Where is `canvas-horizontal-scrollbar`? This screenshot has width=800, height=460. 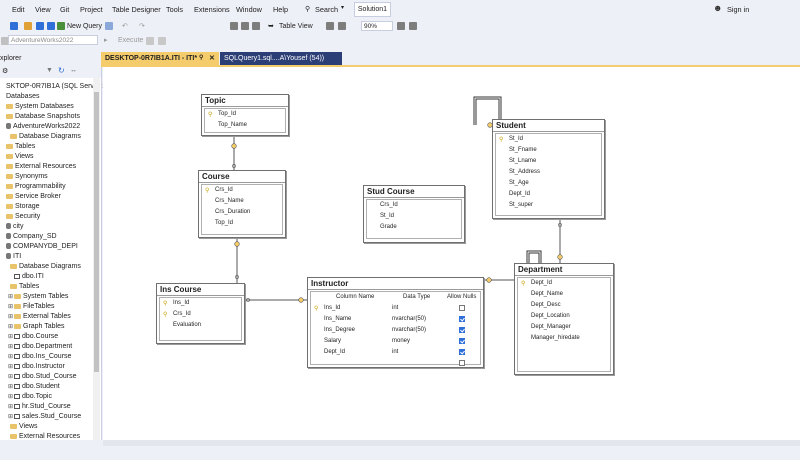 canvas-horizontal-scrollbar is located at coordinates (451, 443).